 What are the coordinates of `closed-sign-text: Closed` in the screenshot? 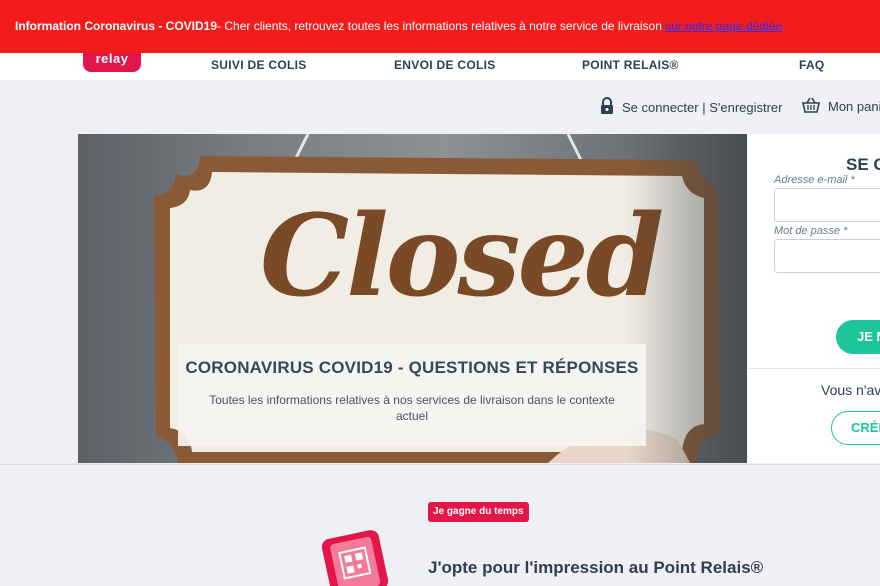 It's located at (462, 256).